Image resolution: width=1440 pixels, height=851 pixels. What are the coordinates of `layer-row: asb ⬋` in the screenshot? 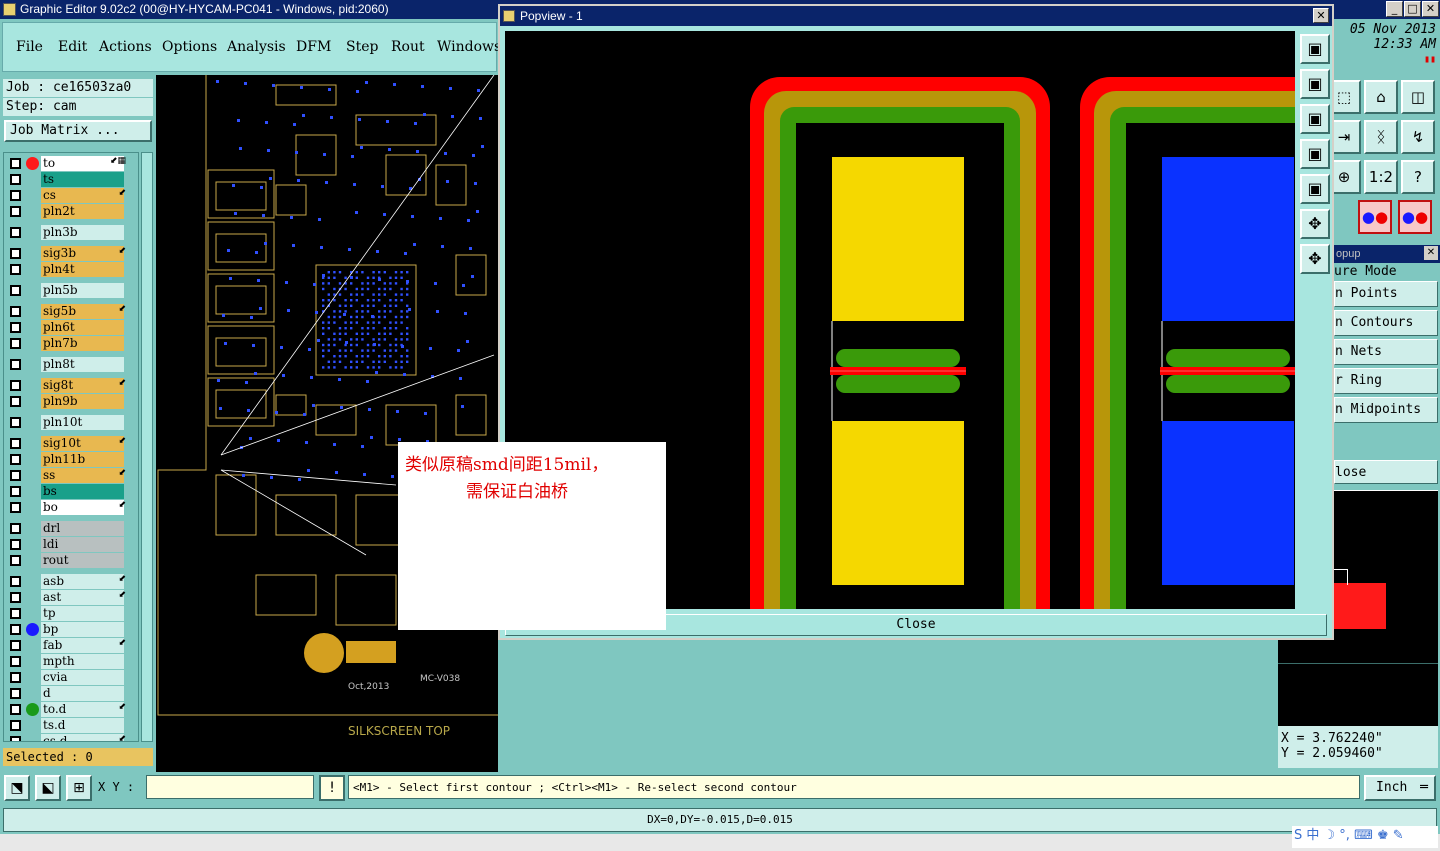 It's located at (66, 581).